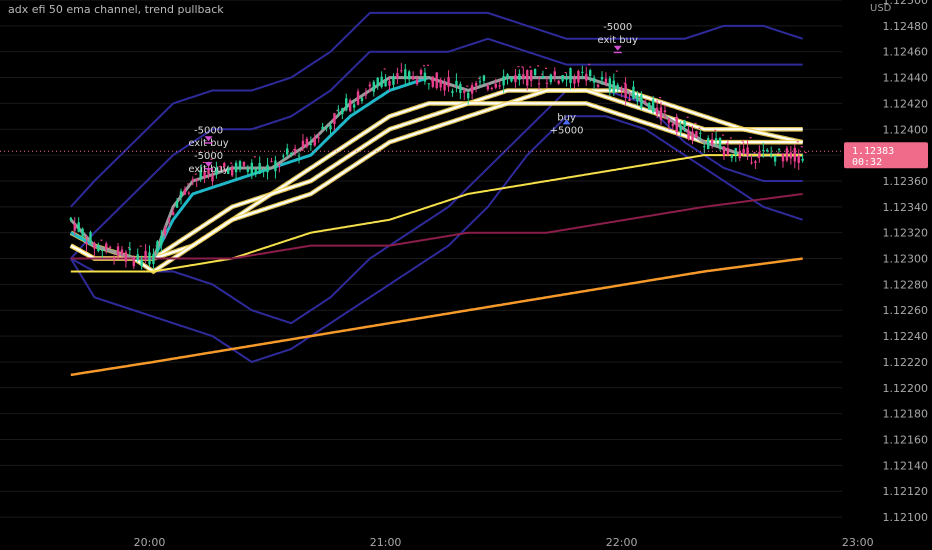 This screenshot has height=550, width=932. Describe the element at coordinates (504, 542) in the screenshot. I see `x-axis: 20:00 21:00 22:00 23:00` at that location.